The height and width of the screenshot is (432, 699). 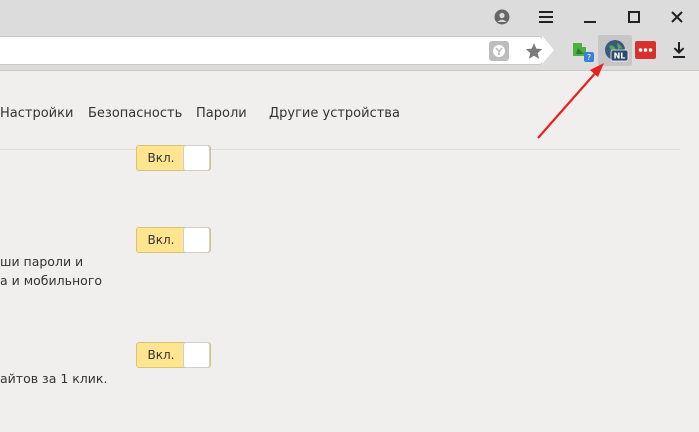 I want to click on svg-text: NL, so click(x=620, y=56).